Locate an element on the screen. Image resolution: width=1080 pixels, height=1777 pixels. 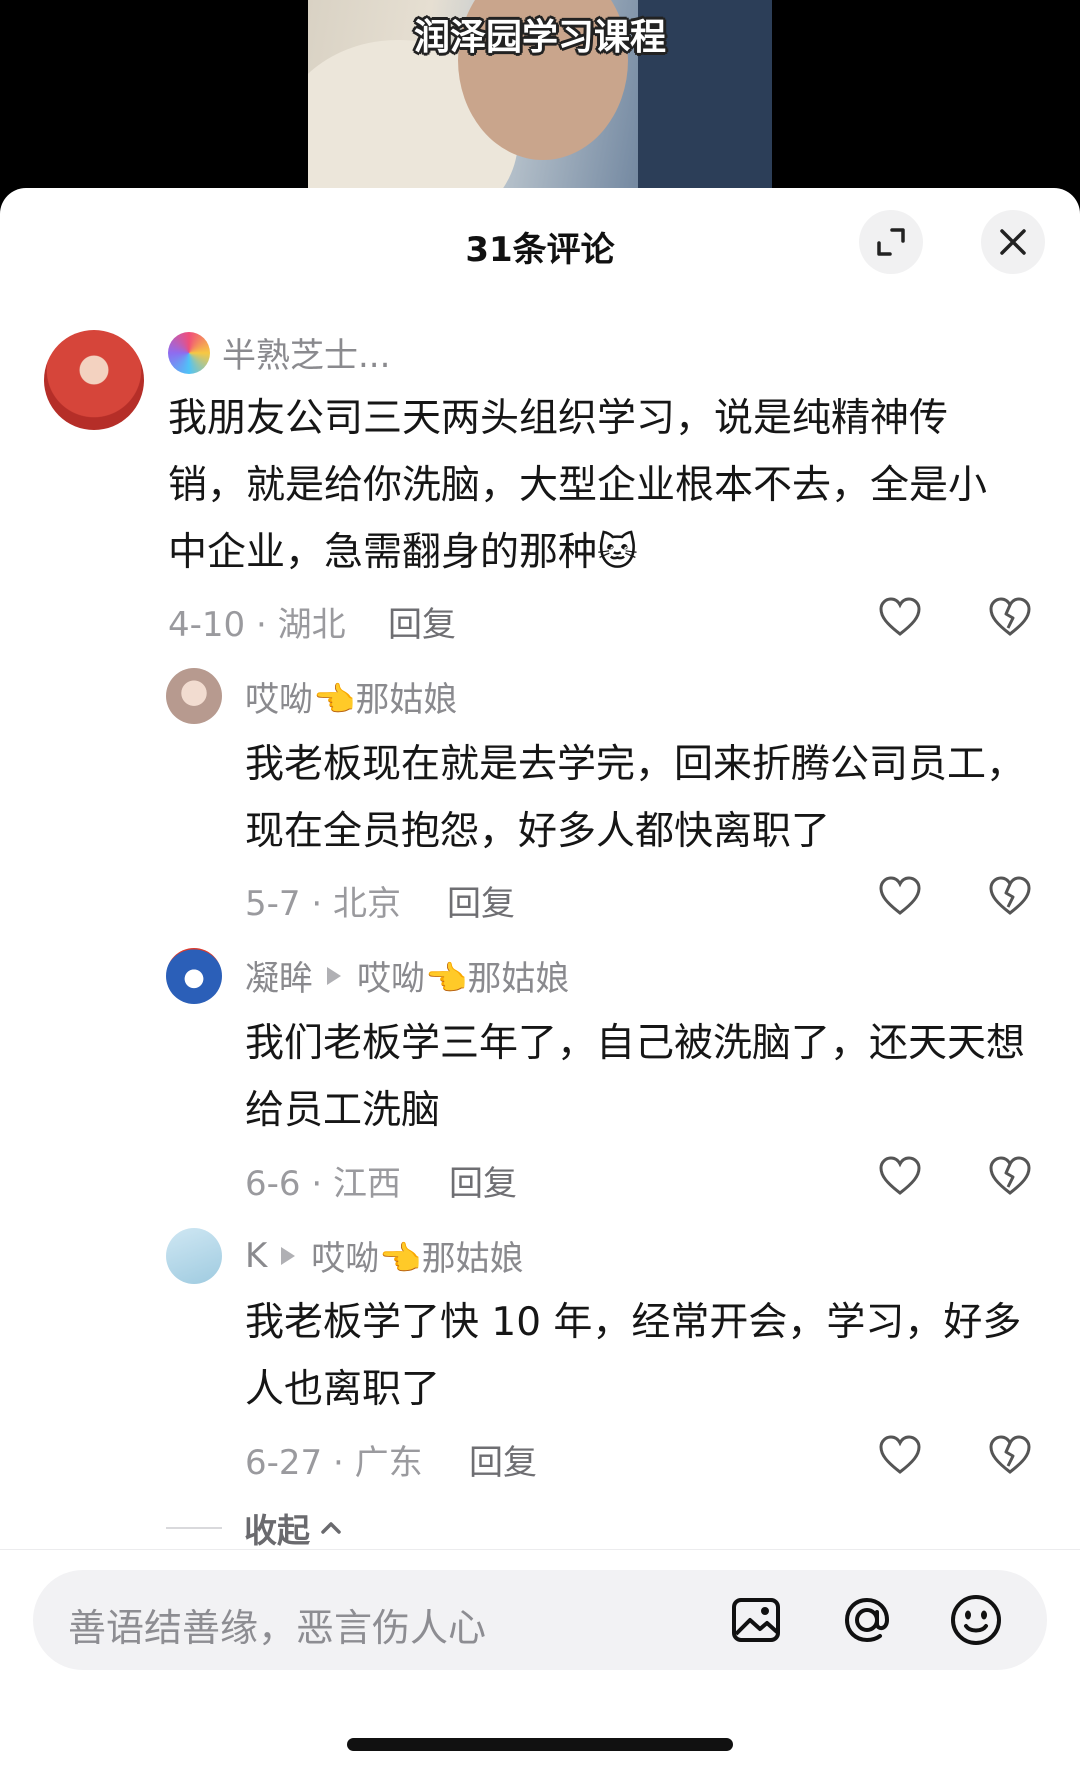
emoji-button is located at coordinates (976, 1620).